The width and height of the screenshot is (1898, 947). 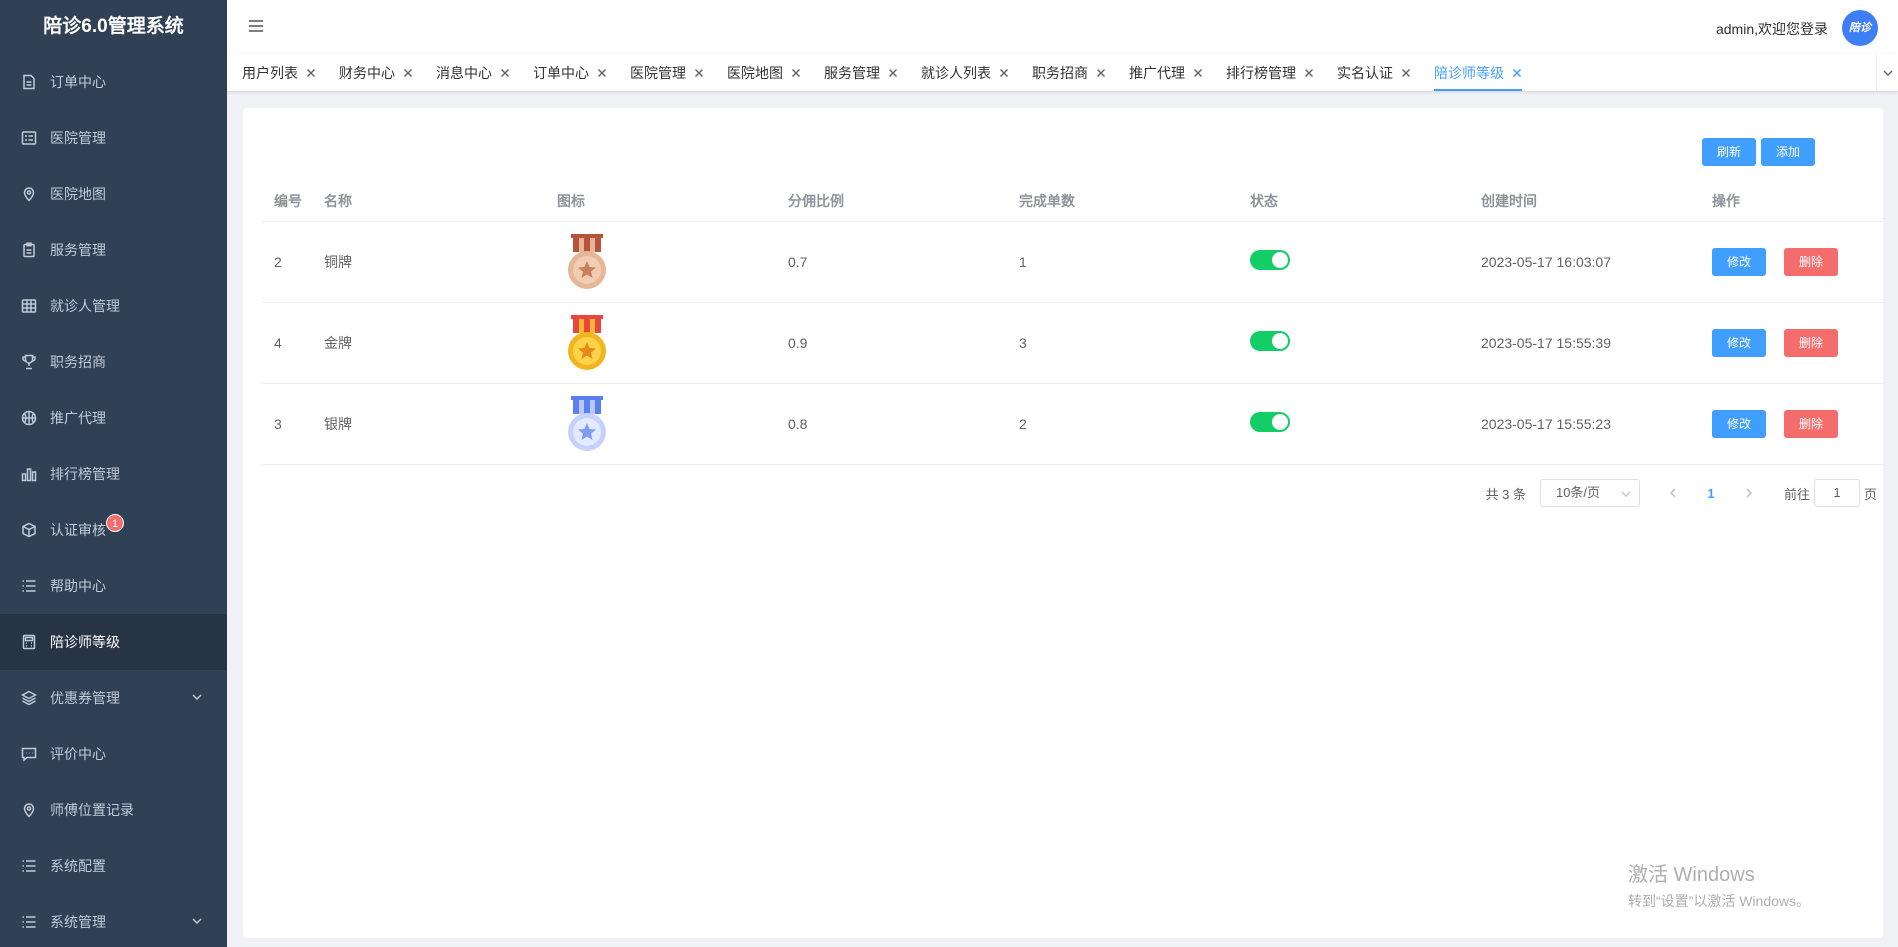 What do you see at coordinates (1469, 72) in the screenshot?
I see `tab-label: 陪诊师等级` at bounding box center [1469, 72].